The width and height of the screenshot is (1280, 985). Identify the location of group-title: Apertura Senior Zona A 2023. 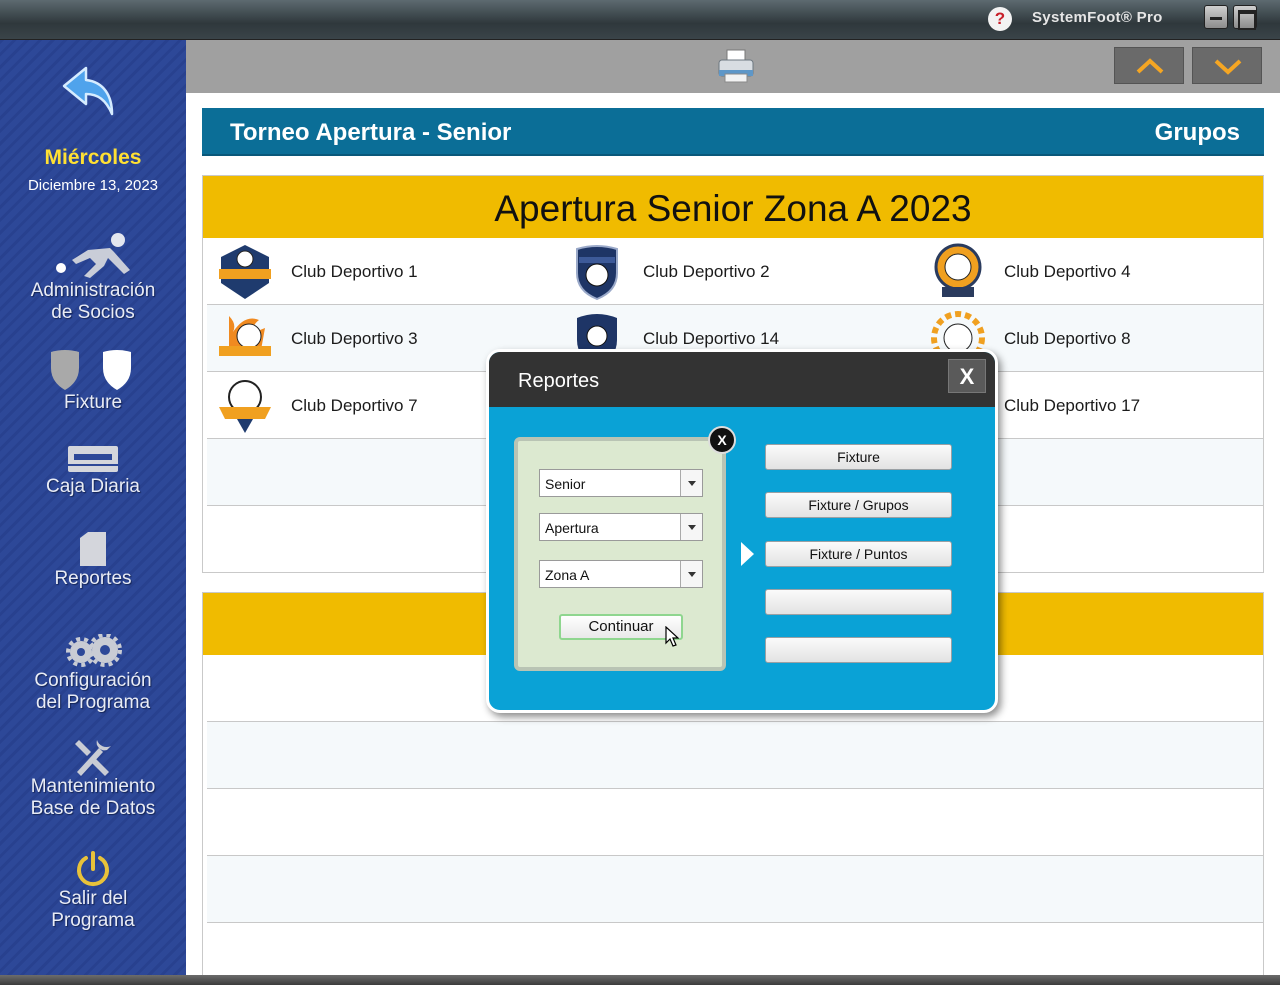
(733, 207).